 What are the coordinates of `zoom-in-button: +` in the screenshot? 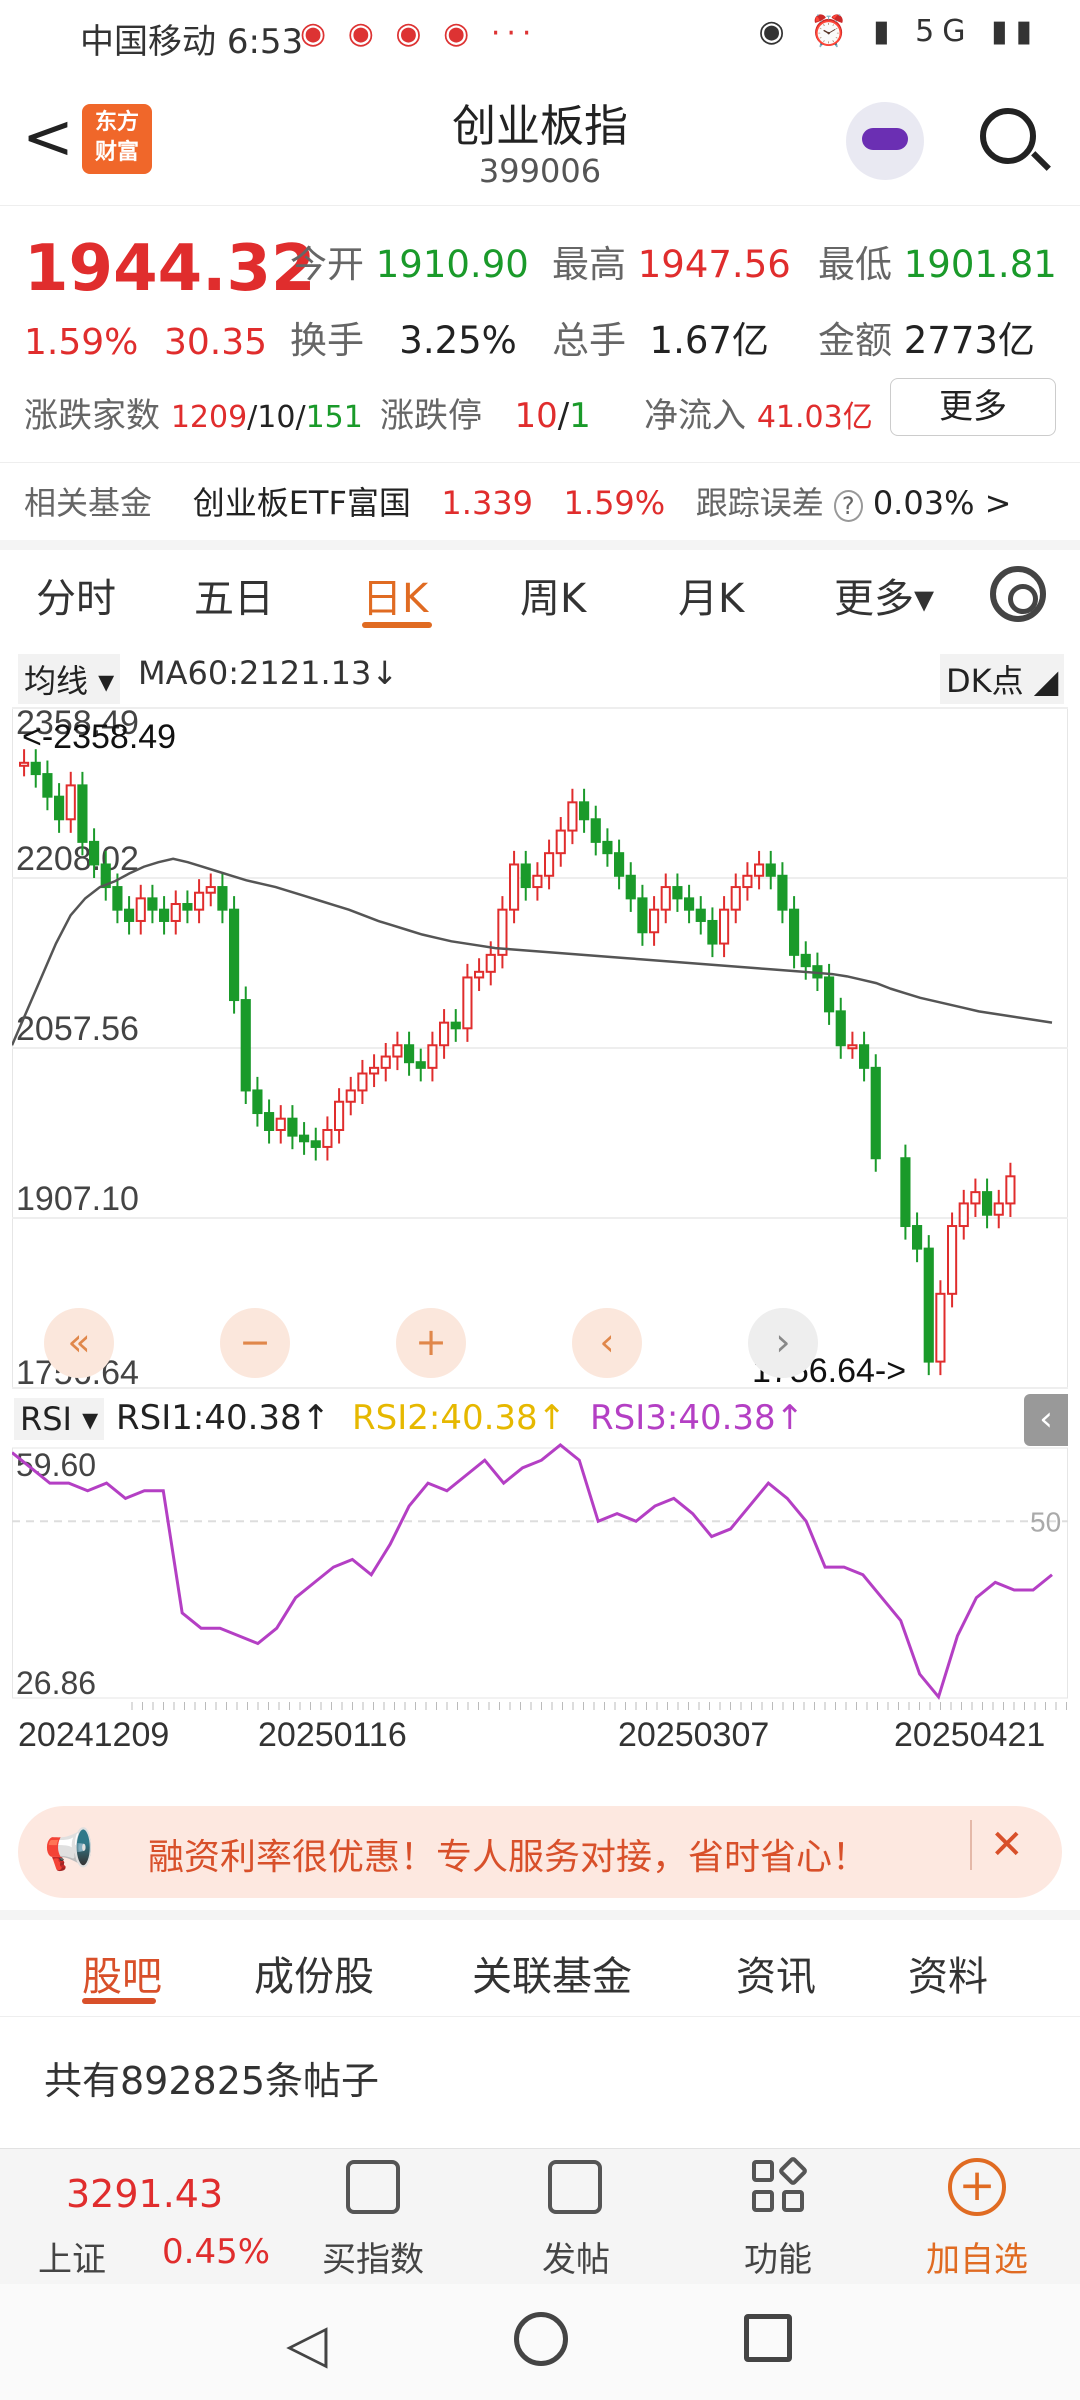 It's located at (431, 1343).